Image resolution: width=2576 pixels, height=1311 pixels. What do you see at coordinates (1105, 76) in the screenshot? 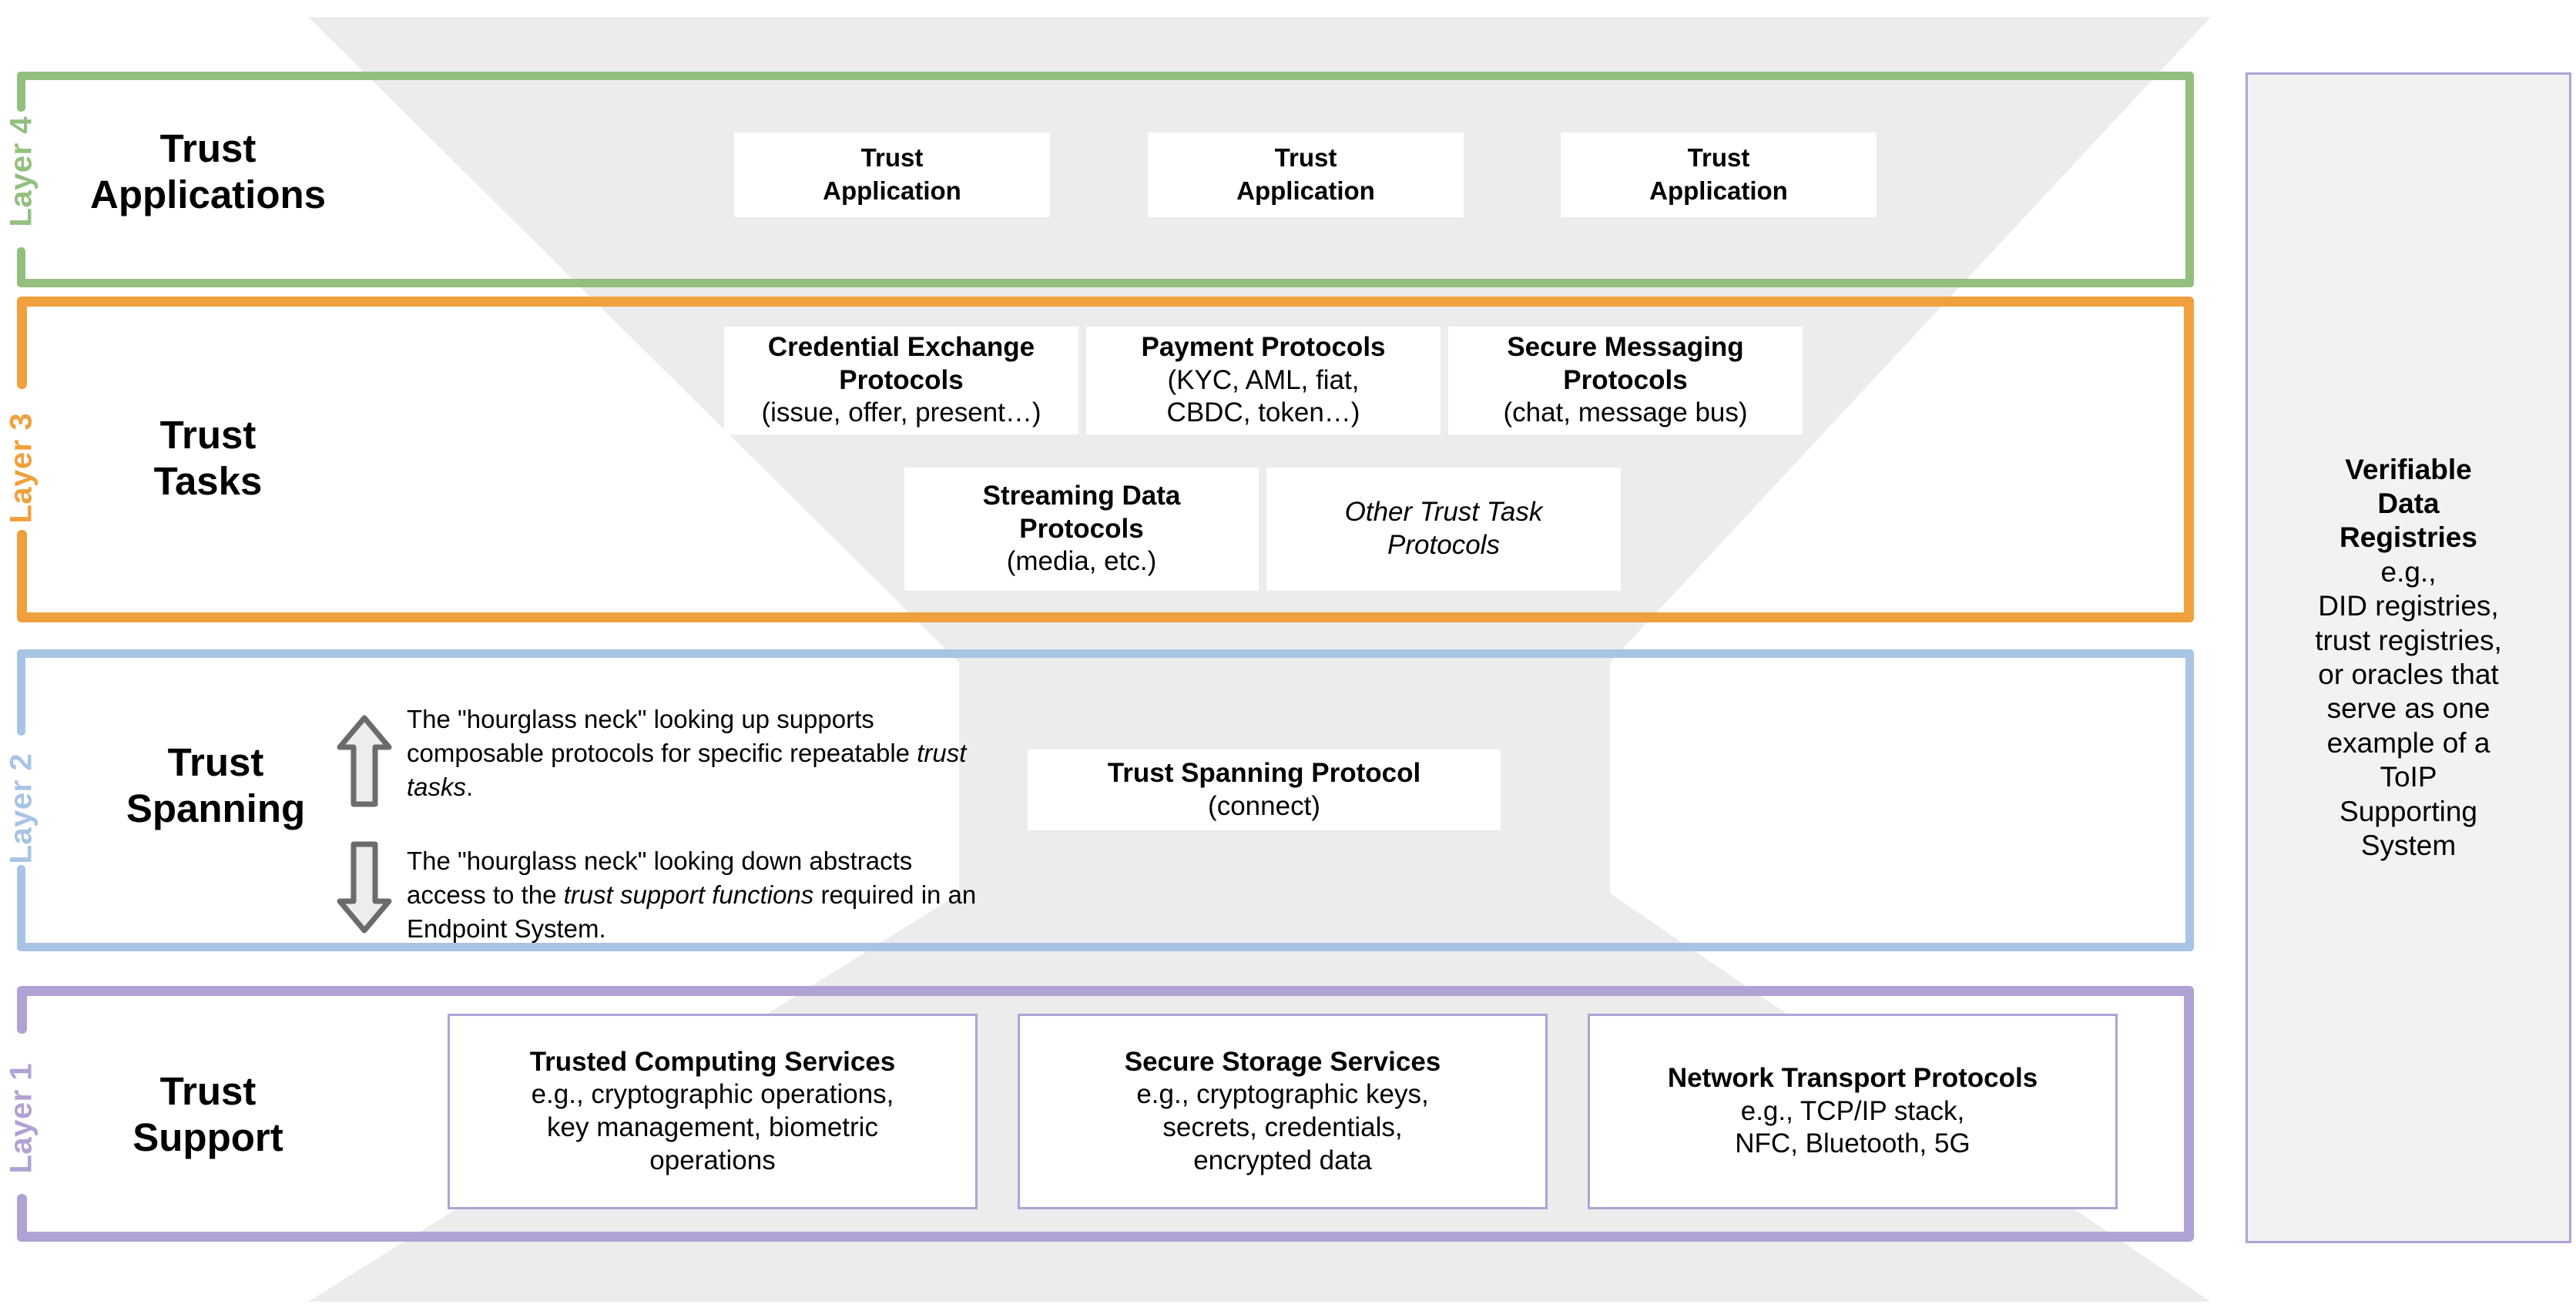
I see `layer-4-border-top` at bounding box center [1105, 76].